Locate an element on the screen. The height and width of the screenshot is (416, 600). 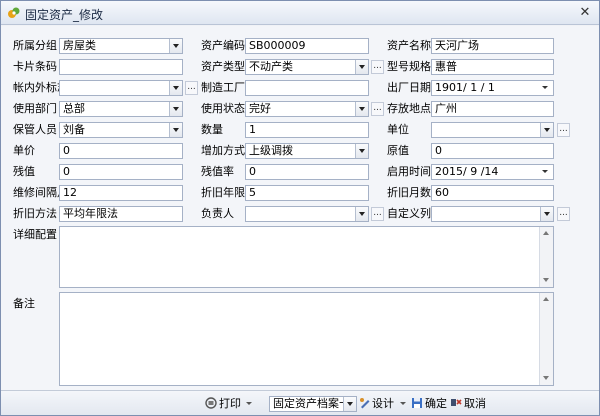
qty-label: 数量 is located at coordinates (212, 129).